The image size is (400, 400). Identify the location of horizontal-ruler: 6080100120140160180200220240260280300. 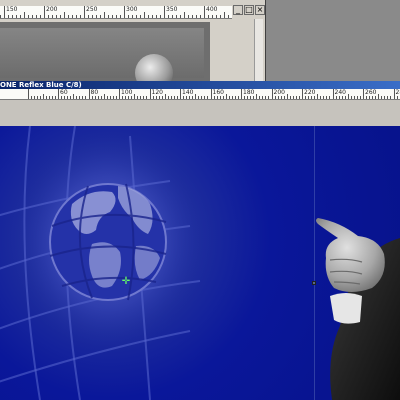
(200, 94).